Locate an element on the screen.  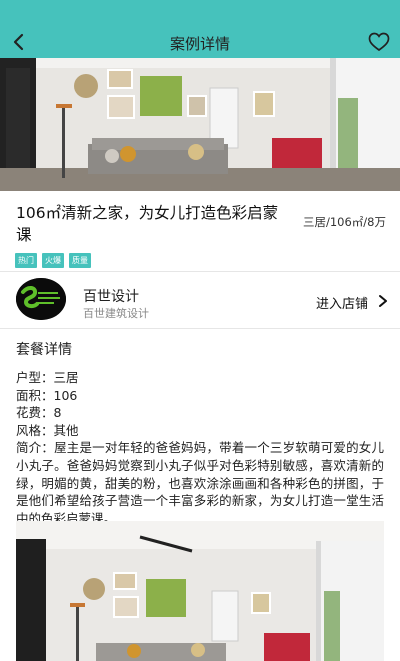
page-title: 案例详情 is located at coordinates (199, 44).